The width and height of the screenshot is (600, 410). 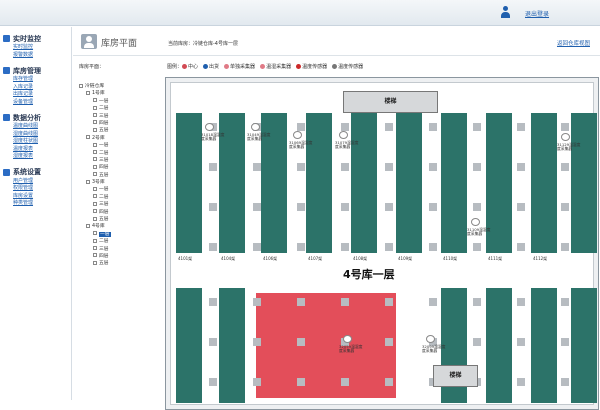 I want to click on sidebar-item: 报警数据, so click(x=35, y=56).